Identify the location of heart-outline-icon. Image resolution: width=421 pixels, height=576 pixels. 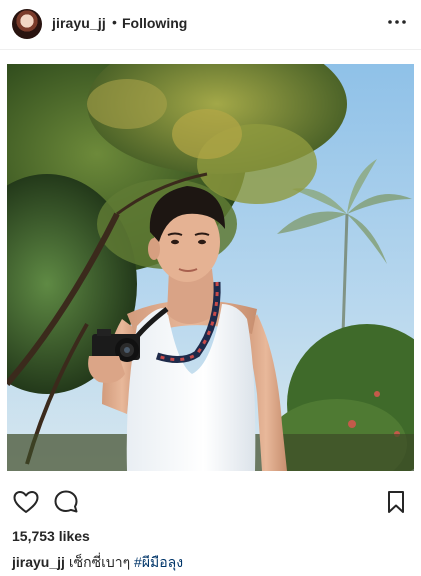
(26, 502).